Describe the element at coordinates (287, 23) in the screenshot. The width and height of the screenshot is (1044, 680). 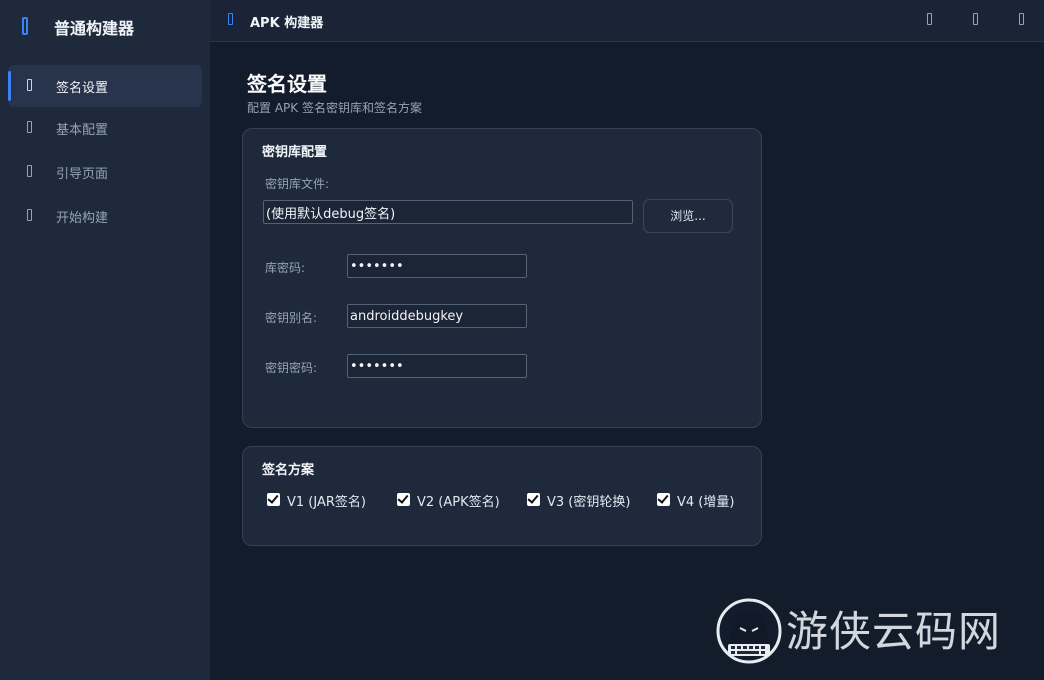
I see `header-title: APK 构建器` at that location.